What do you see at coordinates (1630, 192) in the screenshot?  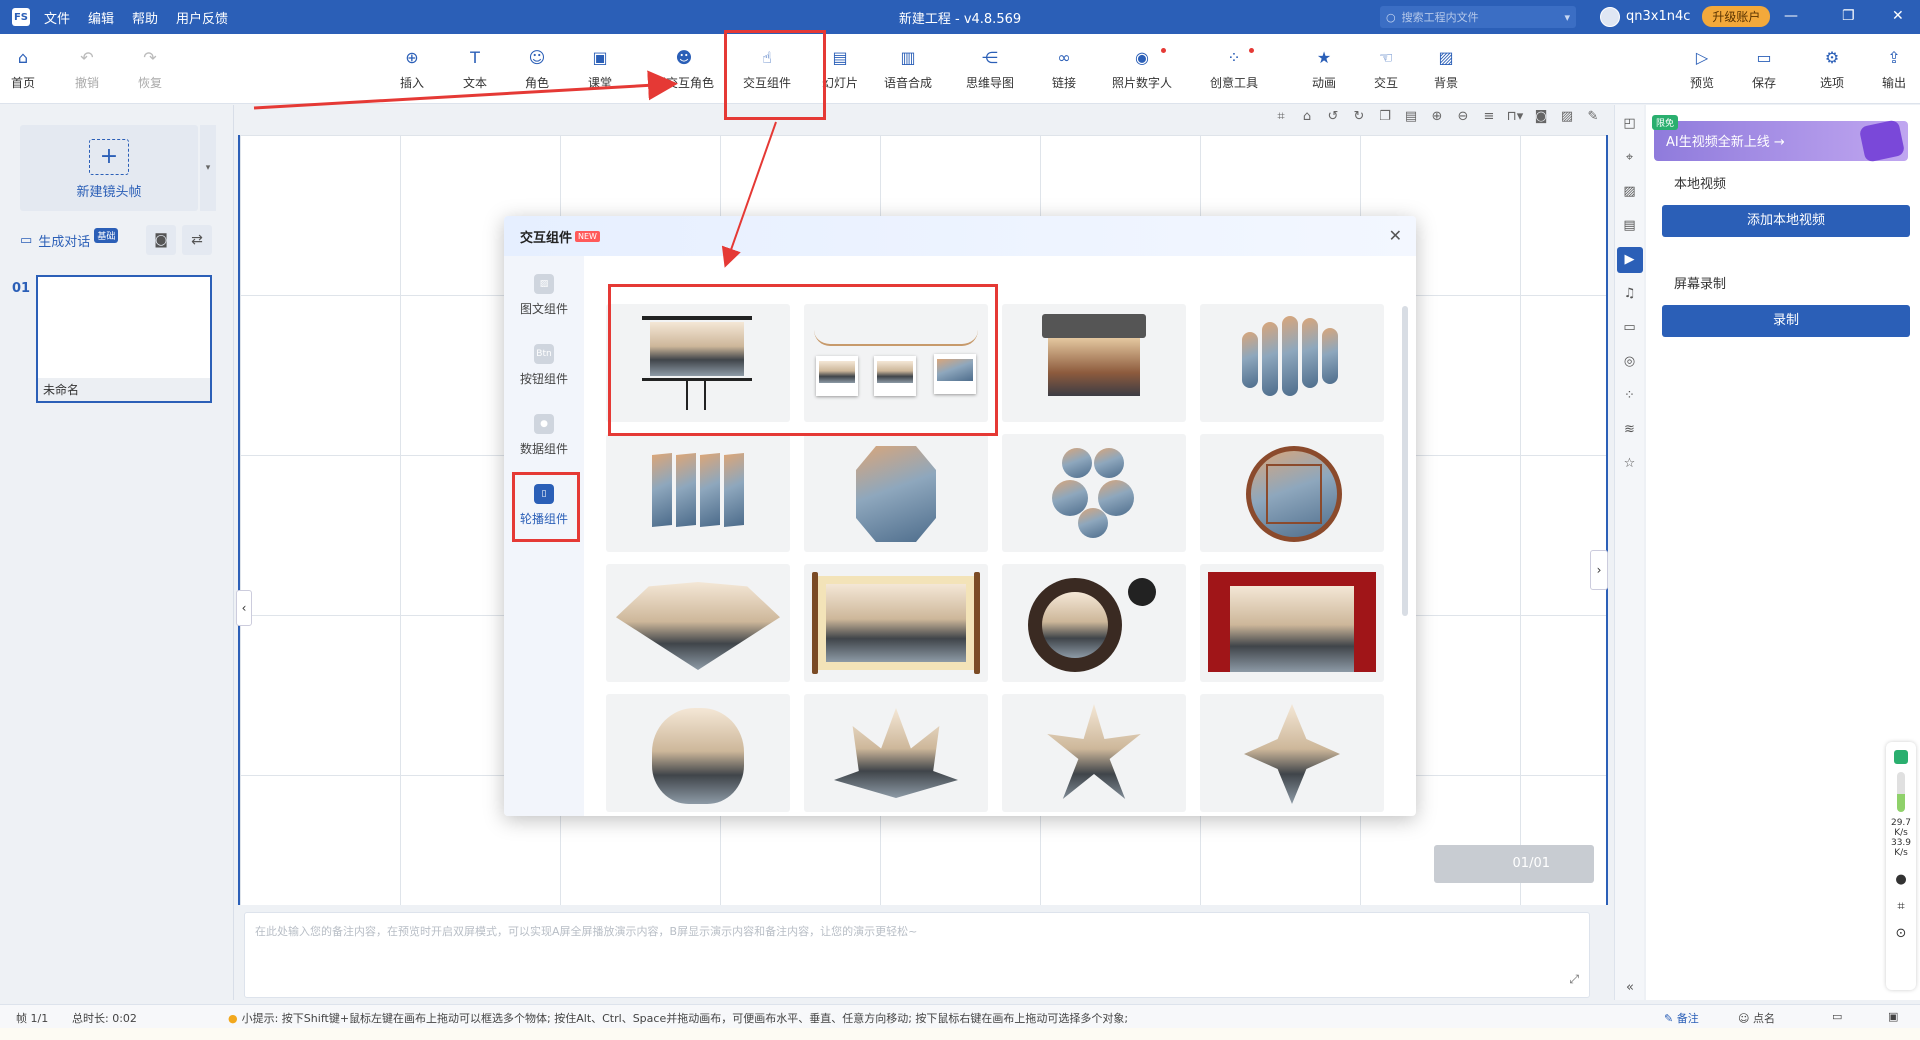 I see `picture-icon: ▨` at bounding box center [1630, 192].